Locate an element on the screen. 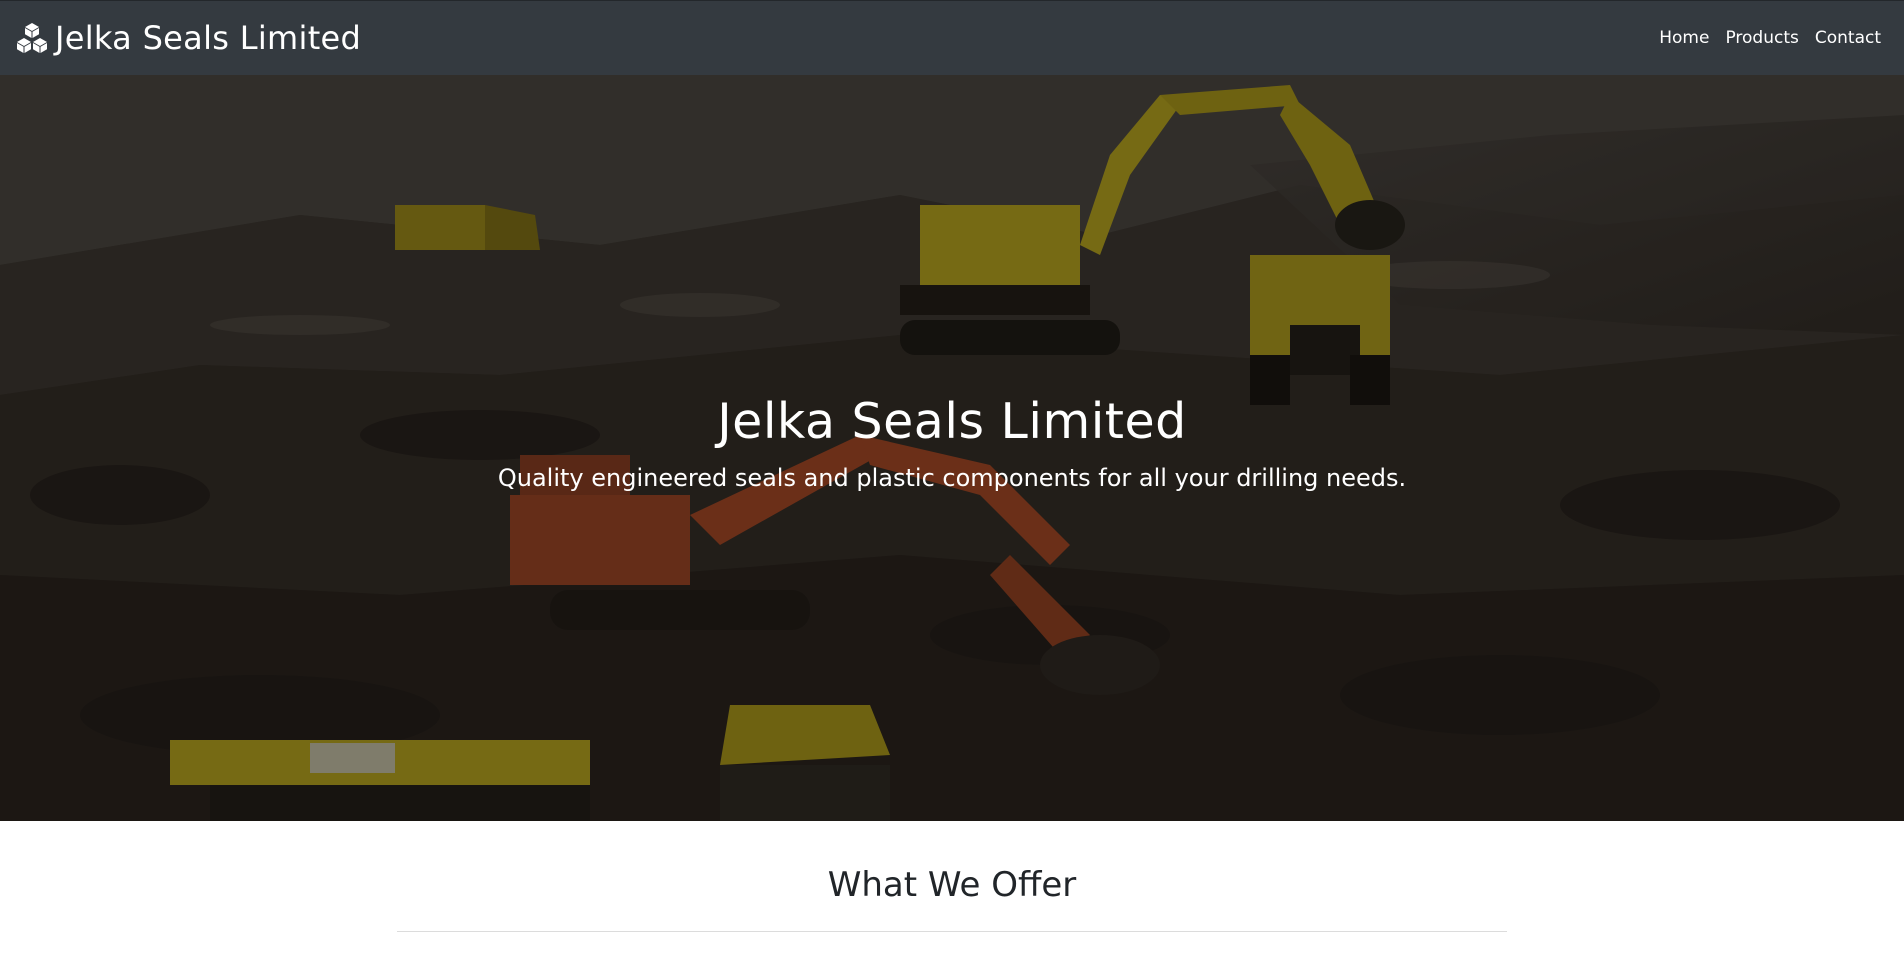  nav-links: Home Products Contact is located at coordinates (1770, 38).